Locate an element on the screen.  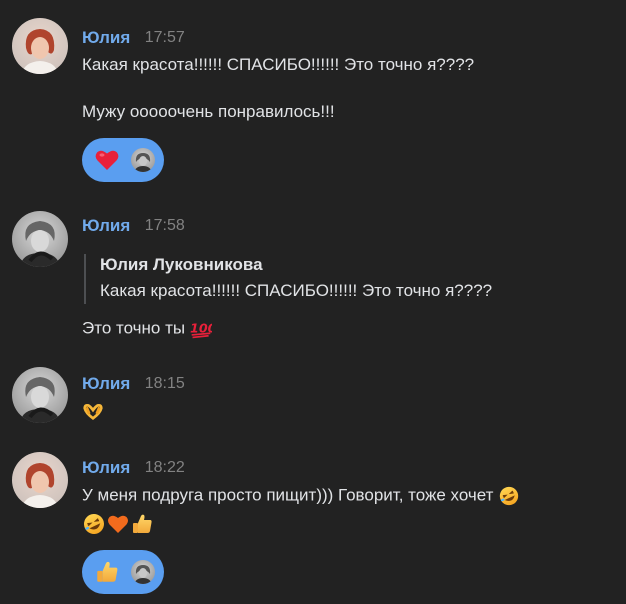
message-header: Юлия 17:58 is located at coordinates (133, 226).